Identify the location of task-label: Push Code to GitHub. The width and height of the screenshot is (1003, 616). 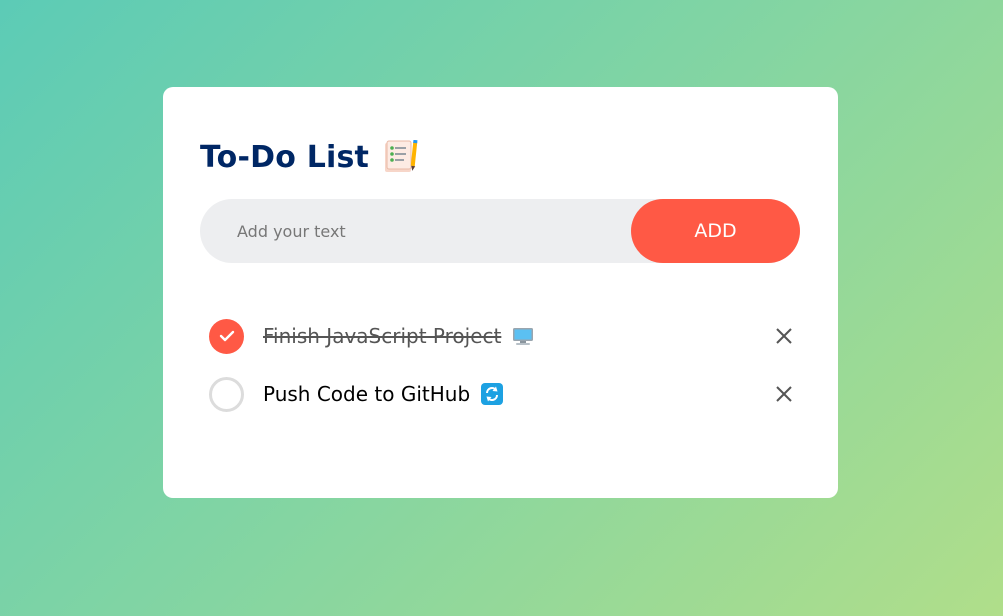
(367, 394).